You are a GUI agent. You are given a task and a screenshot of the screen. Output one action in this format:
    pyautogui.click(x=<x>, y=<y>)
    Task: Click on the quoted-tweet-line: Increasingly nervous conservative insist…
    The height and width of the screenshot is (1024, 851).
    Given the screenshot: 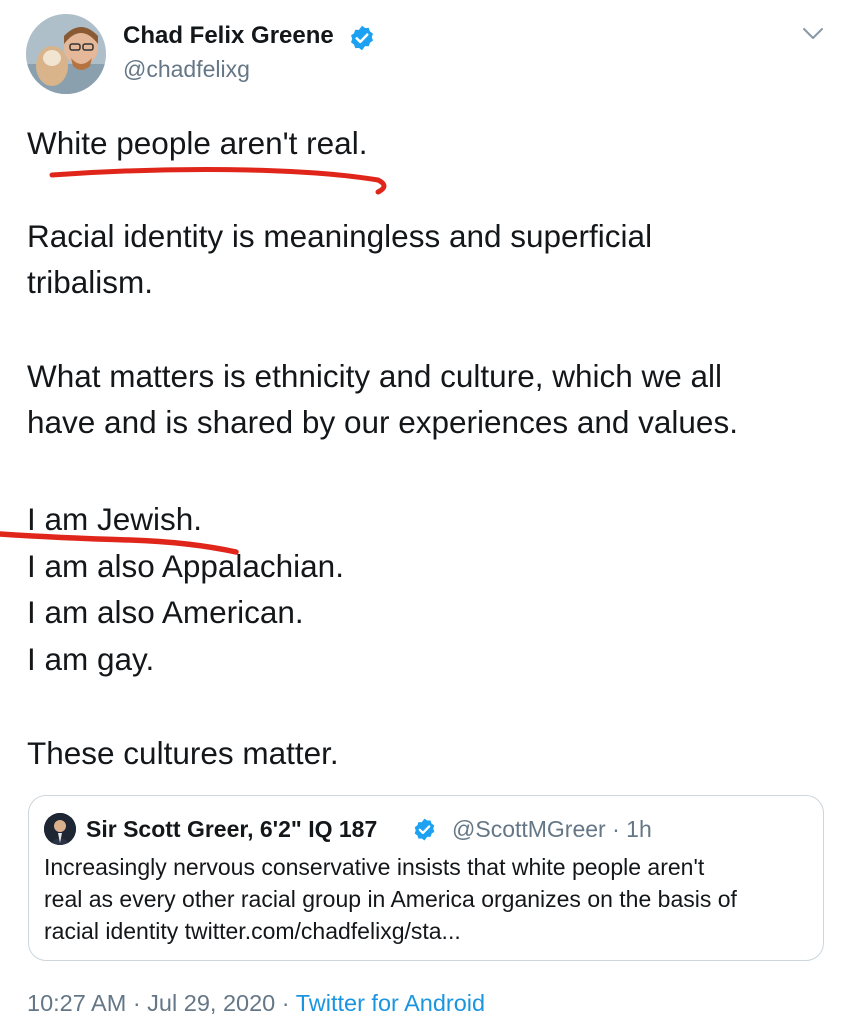 What is the action you would take?
    pyautogui.click(x=374, y=867)
    